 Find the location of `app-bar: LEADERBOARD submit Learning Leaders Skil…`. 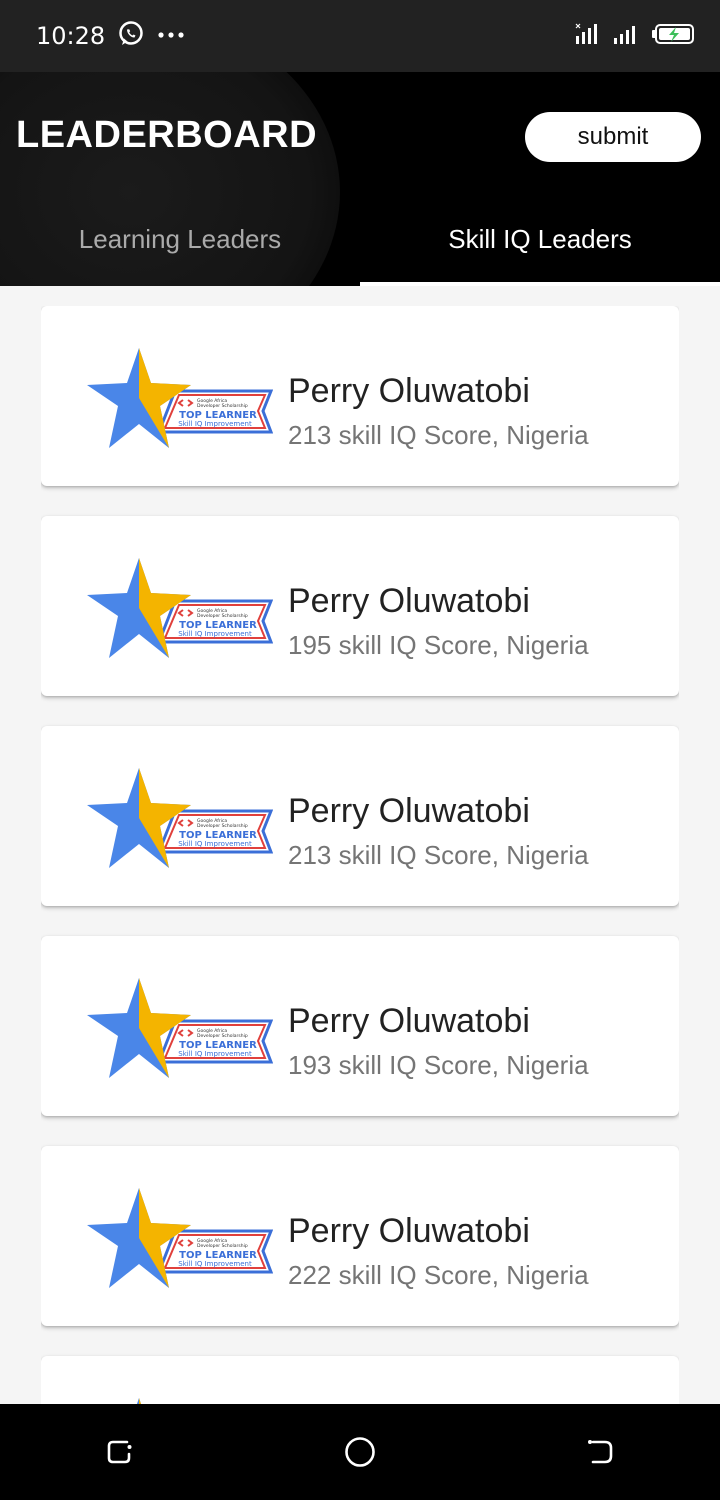

app-bar: LEADERBOARD submit Learning Leaders Skil… is located at coordinates (360, 179).